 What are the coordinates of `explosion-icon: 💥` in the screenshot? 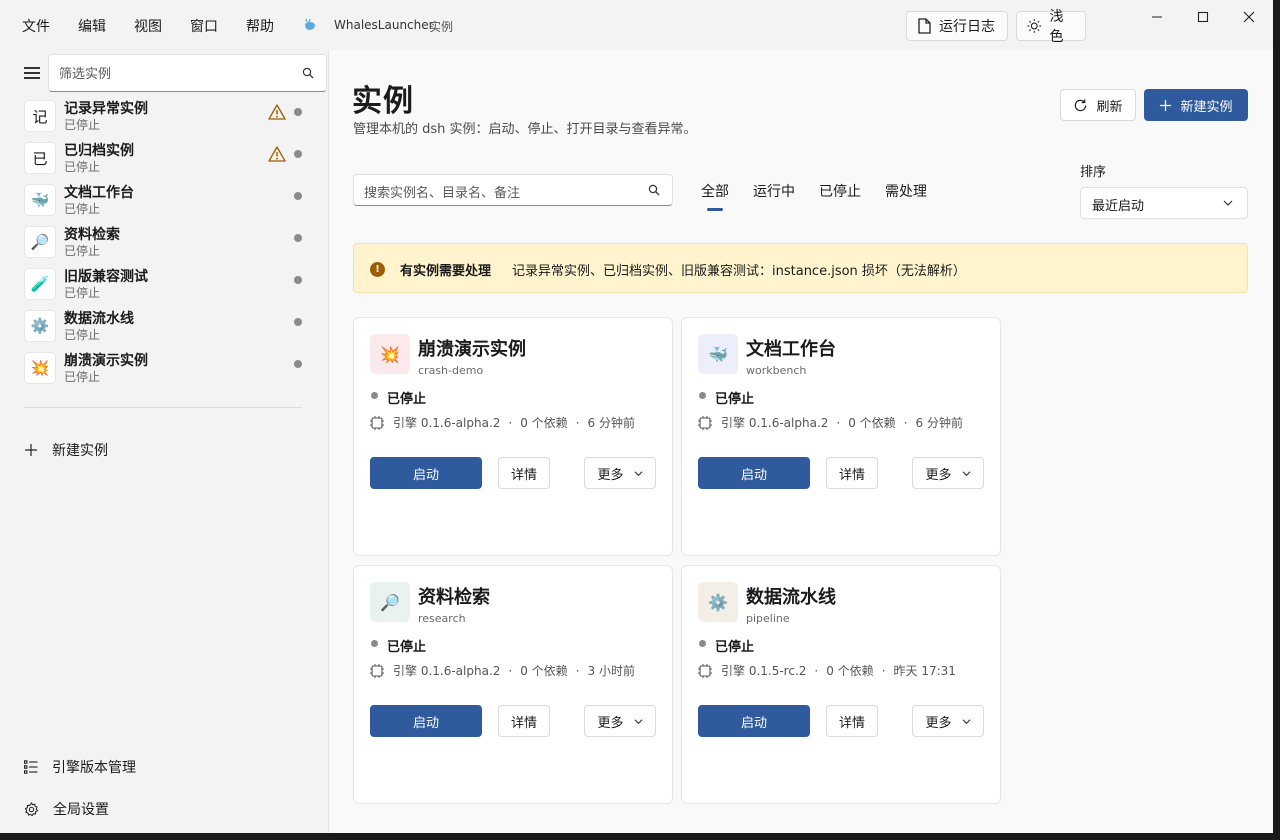 It's located at (40, 368).